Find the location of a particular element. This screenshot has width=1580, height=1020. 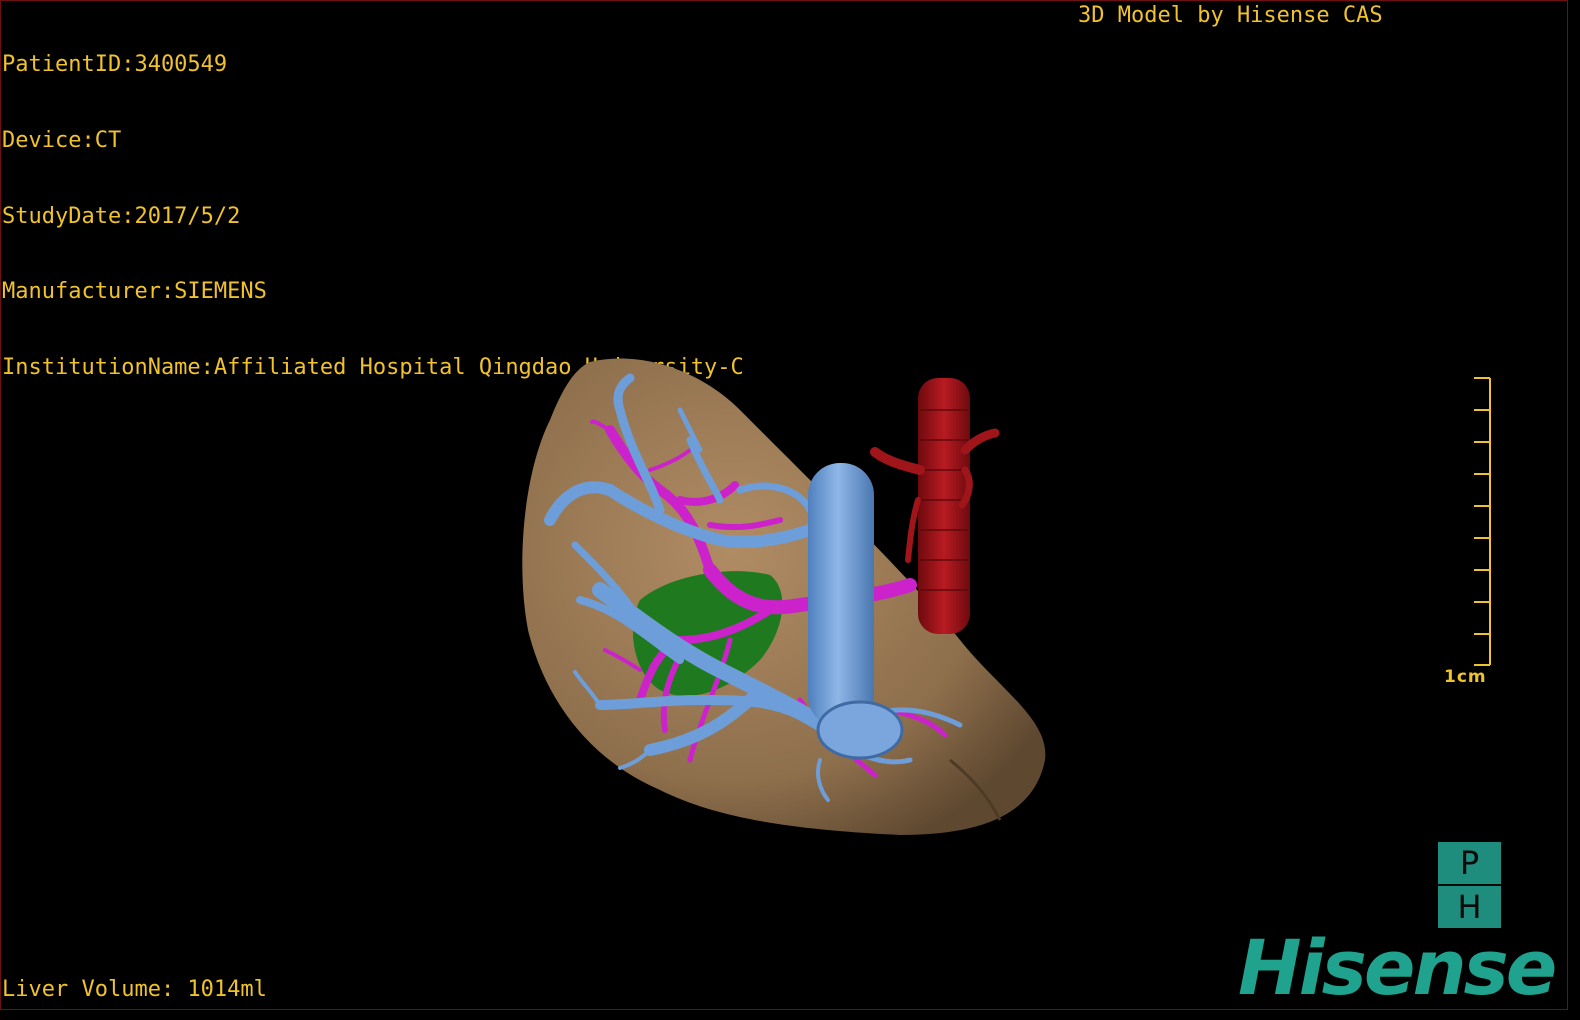

scale-bar is located at coordinates (1482, 521).